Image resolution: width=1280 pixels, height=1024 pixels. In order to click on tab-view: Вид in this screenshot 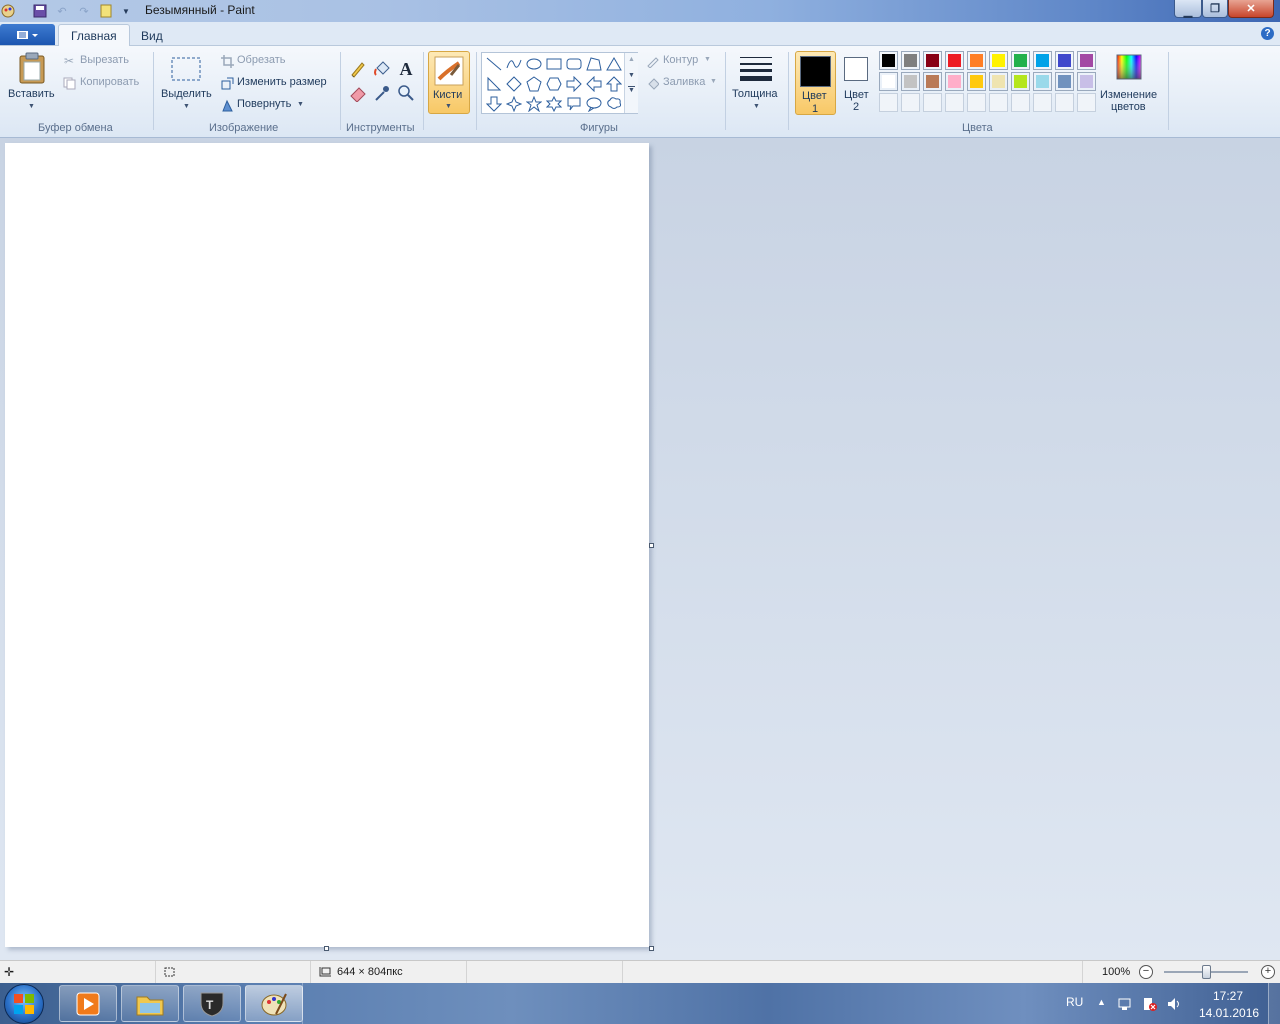, I will do `click(152, 35)`.